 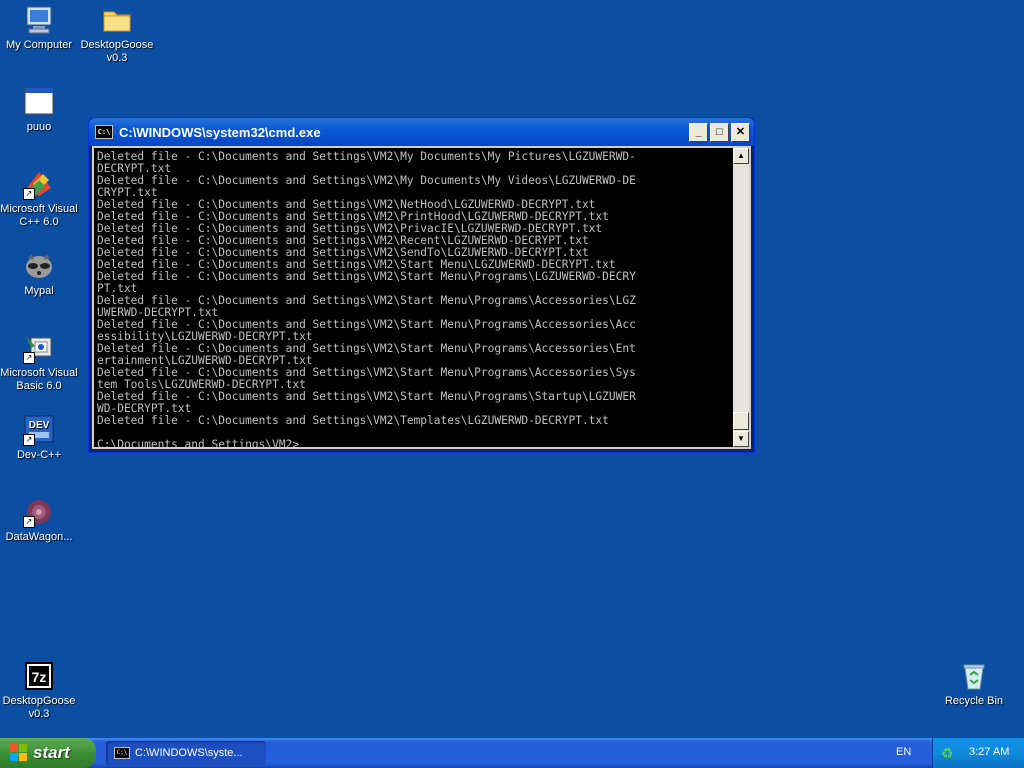 What do you see at coordinates (974, 676) in the screenshot?
I see `recycle-bin-icon` at bounding box center [974, 676].